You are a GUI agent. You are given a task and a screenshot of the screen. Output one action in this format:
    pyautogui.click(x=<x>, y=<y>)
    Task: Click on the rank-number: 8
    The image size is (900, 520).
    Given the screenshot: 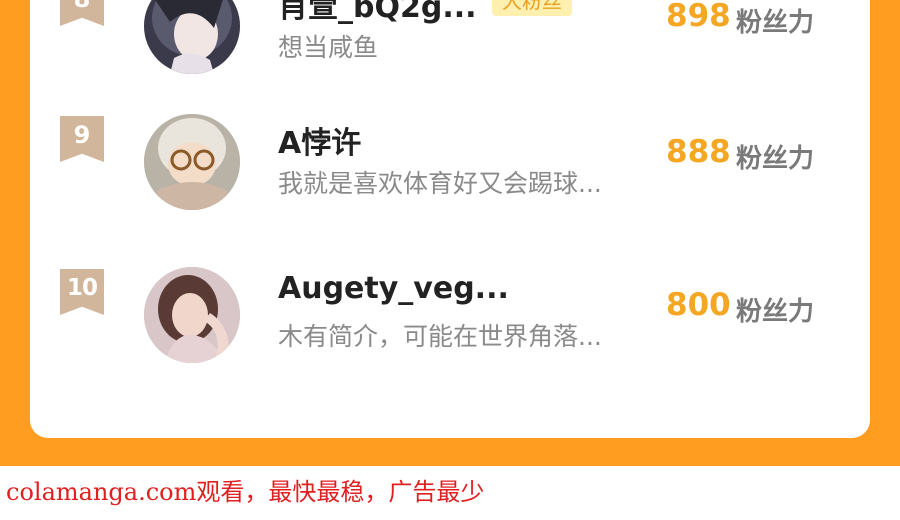 What is the action you would take?
    pyautogui.click(x=82, y=9)
    